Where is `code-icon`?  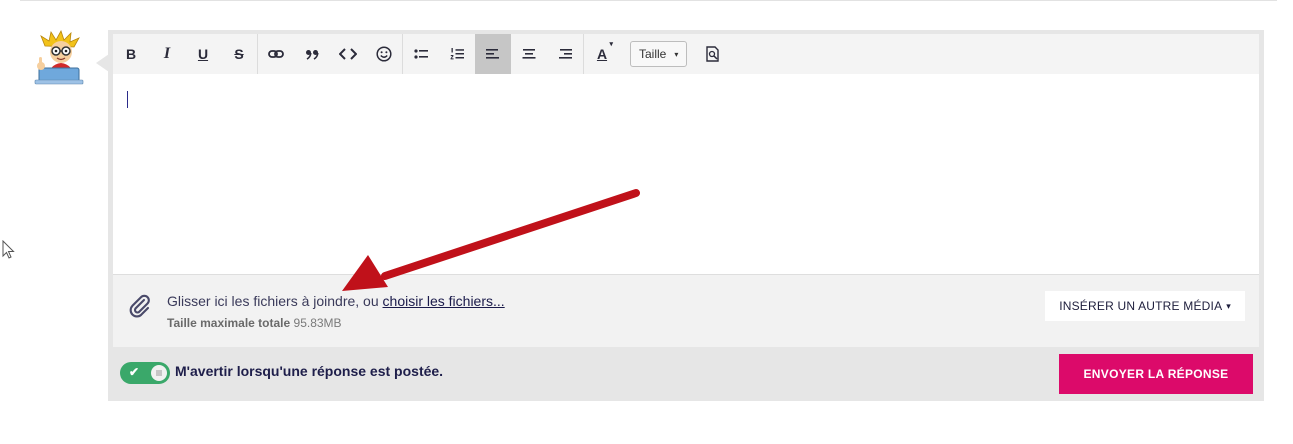 code-icon is located at coordinates (348, 54).